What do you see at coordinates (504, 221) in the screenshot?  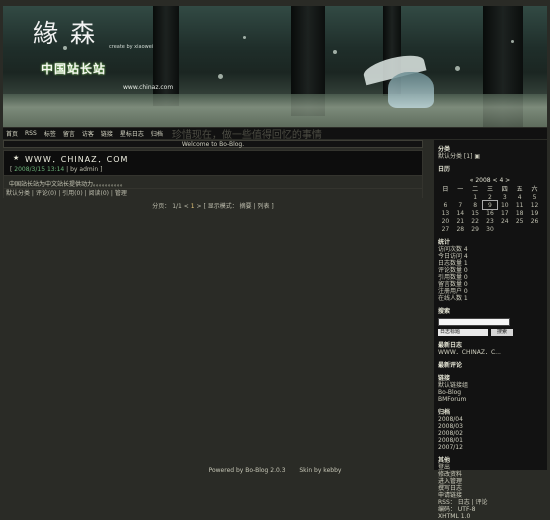 I see `calendar-day: 24` at bounding box center [504, 221].